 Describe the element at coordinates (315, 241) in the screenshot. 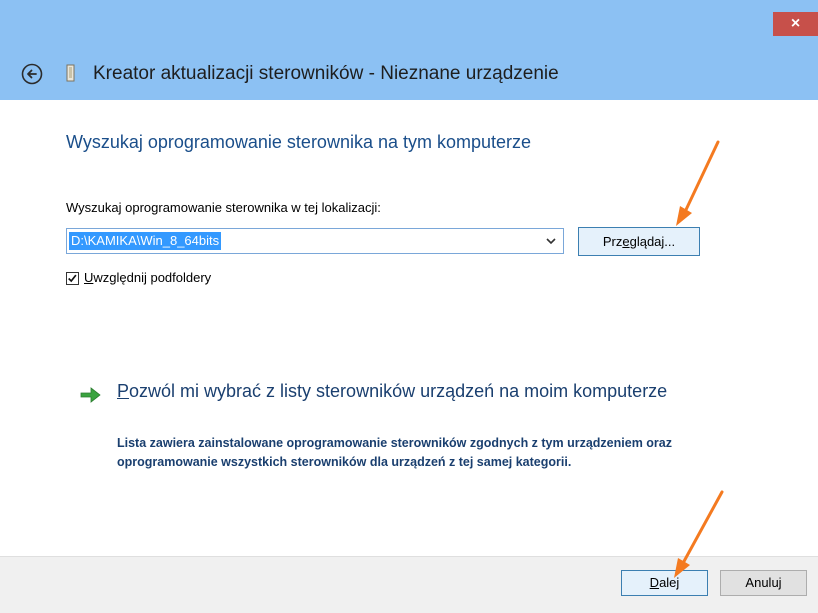

I see `path-combobox: D:\KAMIKA\Win_8_64bits` at that location.